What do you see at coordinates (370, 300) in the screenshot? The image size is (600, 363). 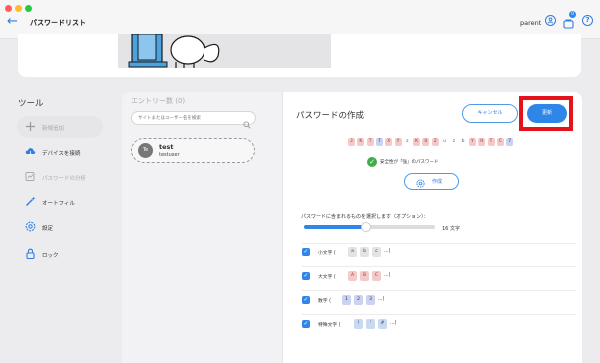 I see `char-example-chip: 3` at bounding box center [370, 300].